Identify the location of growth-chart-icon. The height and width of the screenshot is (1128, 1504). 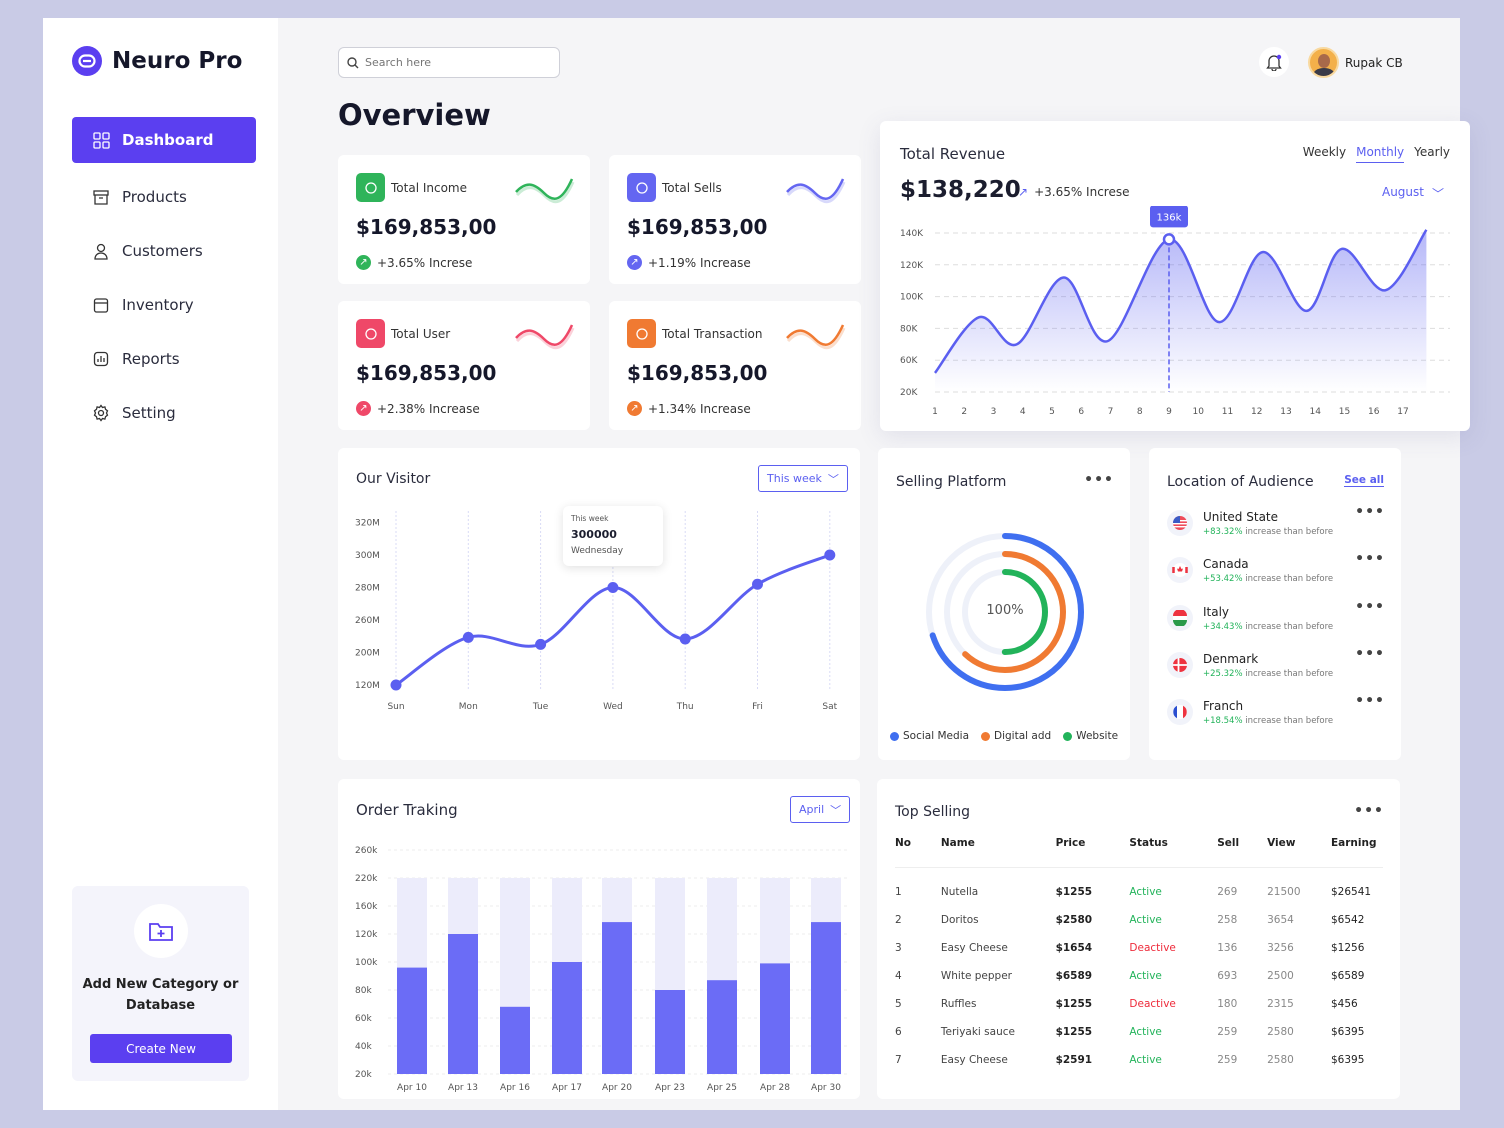
(641, 187).